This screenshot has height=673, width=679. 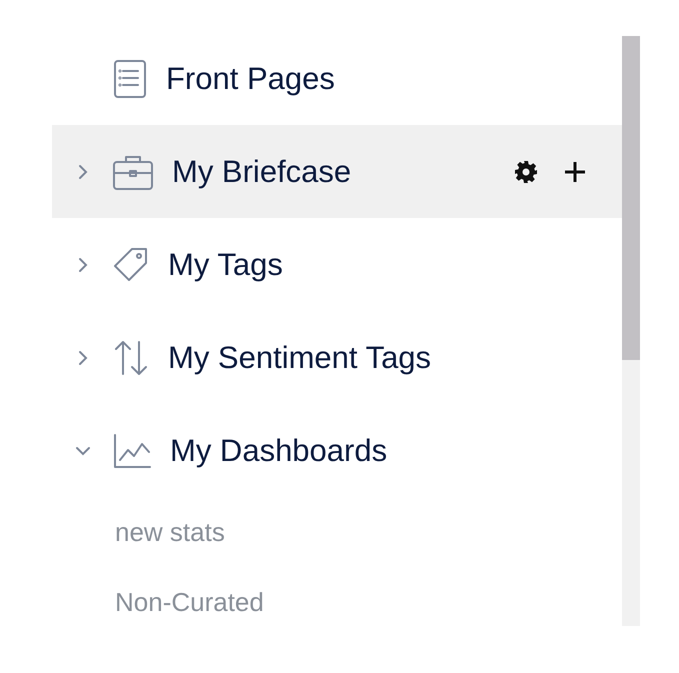 I want to click on line-chart-icon, so click(x=132, y=451).